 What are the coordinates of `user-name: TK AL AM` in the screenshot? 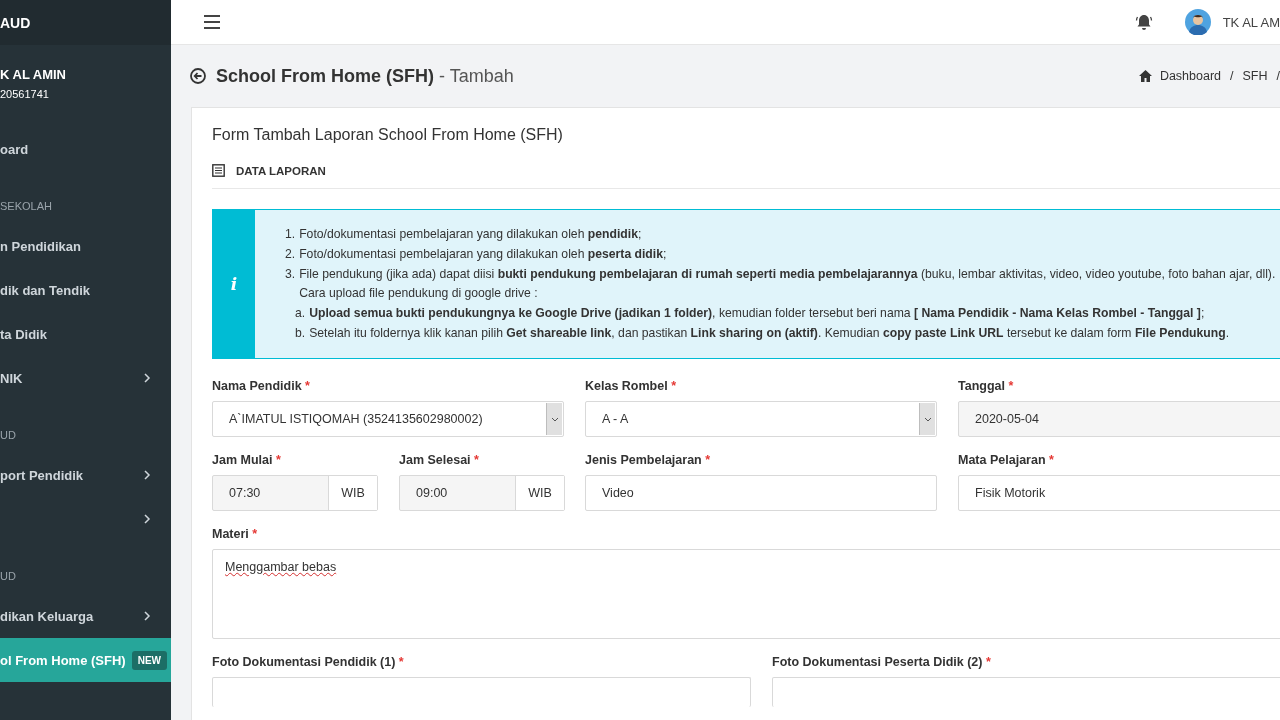 It's located at (1251, 22).